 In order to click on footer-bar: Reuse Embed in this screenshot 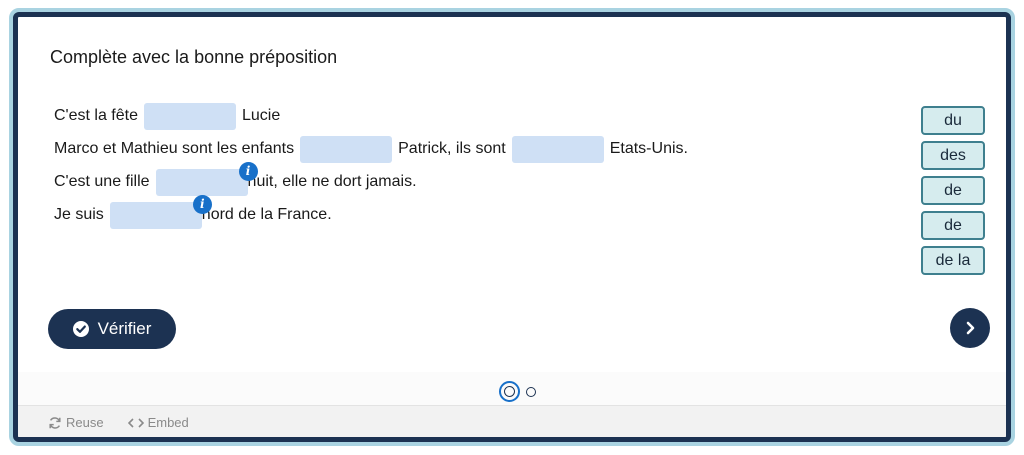, I will do `click(512, 421)`.